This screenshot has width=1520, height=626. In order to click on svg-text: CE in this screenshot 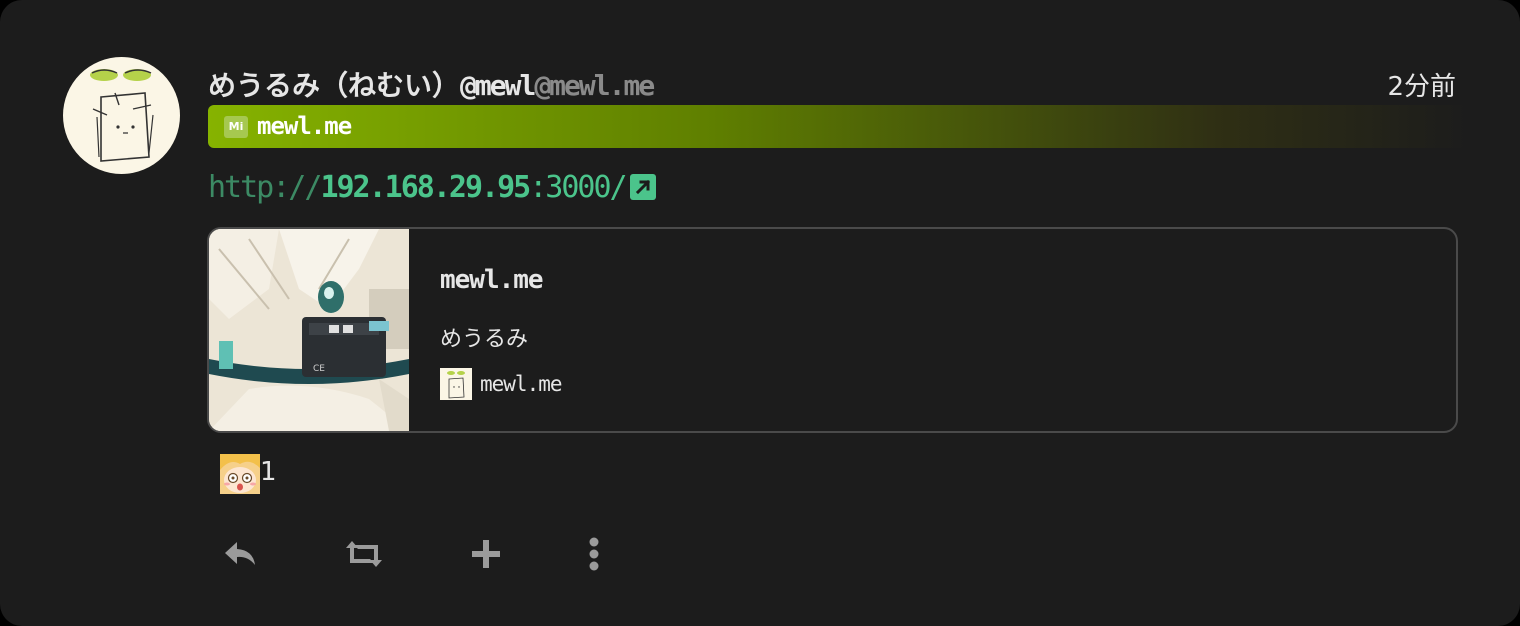, I will do `click(319, 369)`.